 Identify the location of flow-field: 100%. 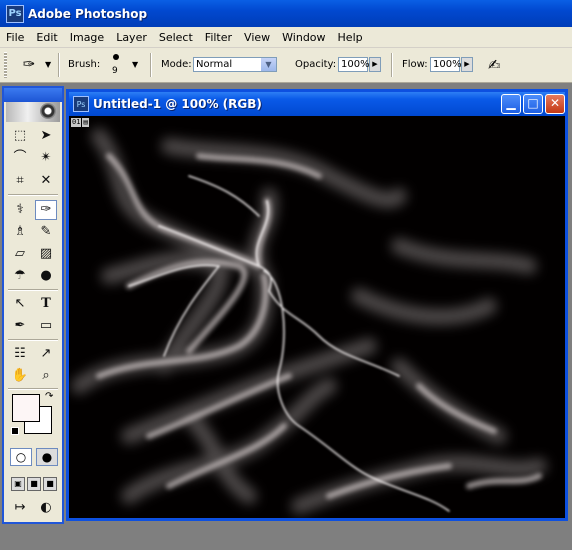
(446, 64).